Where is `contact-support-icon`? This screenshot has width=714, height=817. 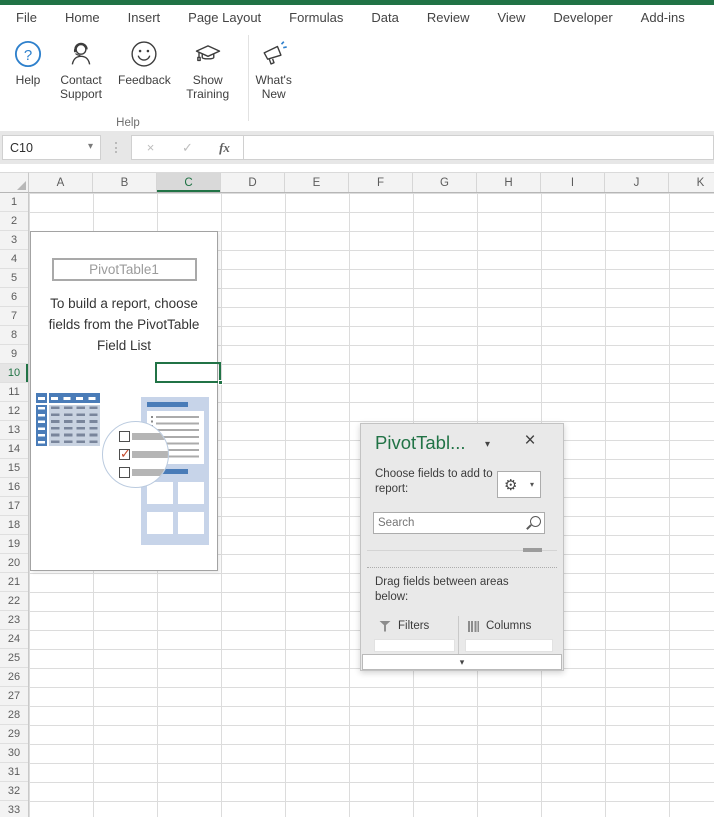 contact-support-icon is located at coordinates (81, 54).